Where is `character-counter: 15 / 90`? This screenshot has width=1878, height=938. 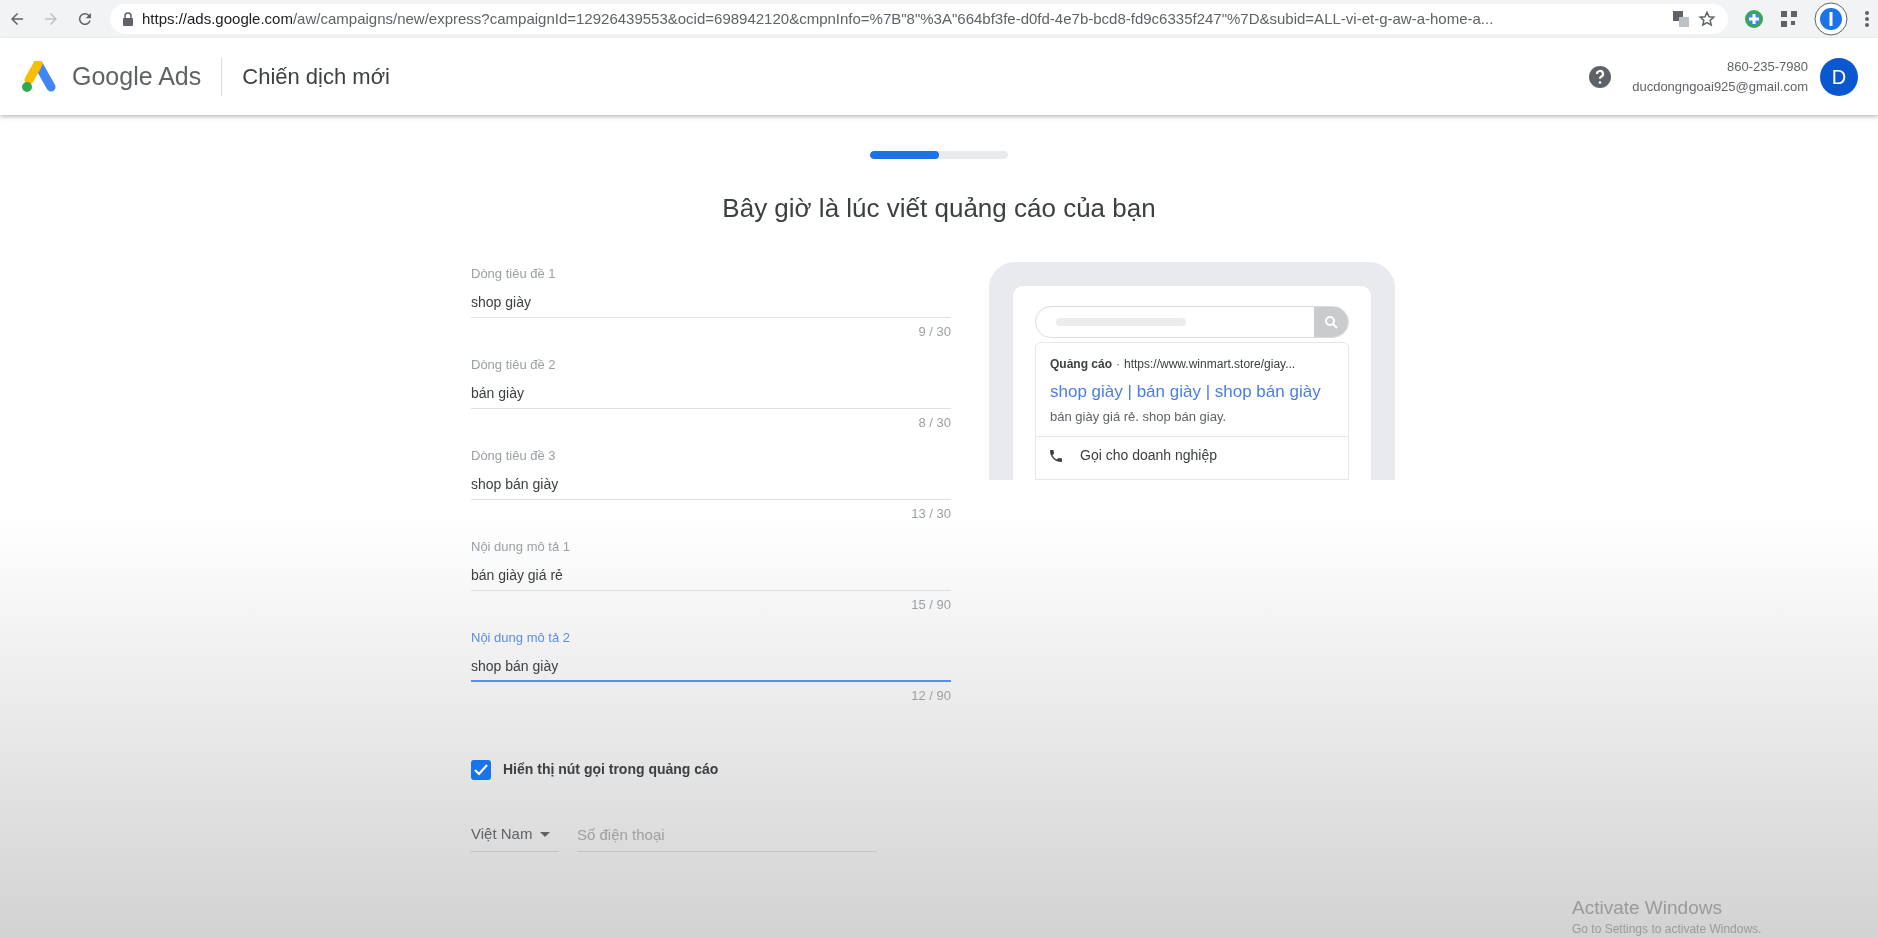
character-counter: 15 / 90 is located at coordinates (931, 604).